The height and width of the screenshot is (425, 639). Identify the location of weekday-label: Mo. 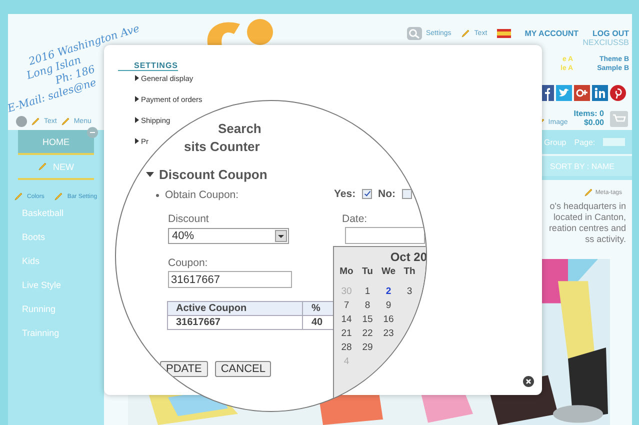
(347, 271).